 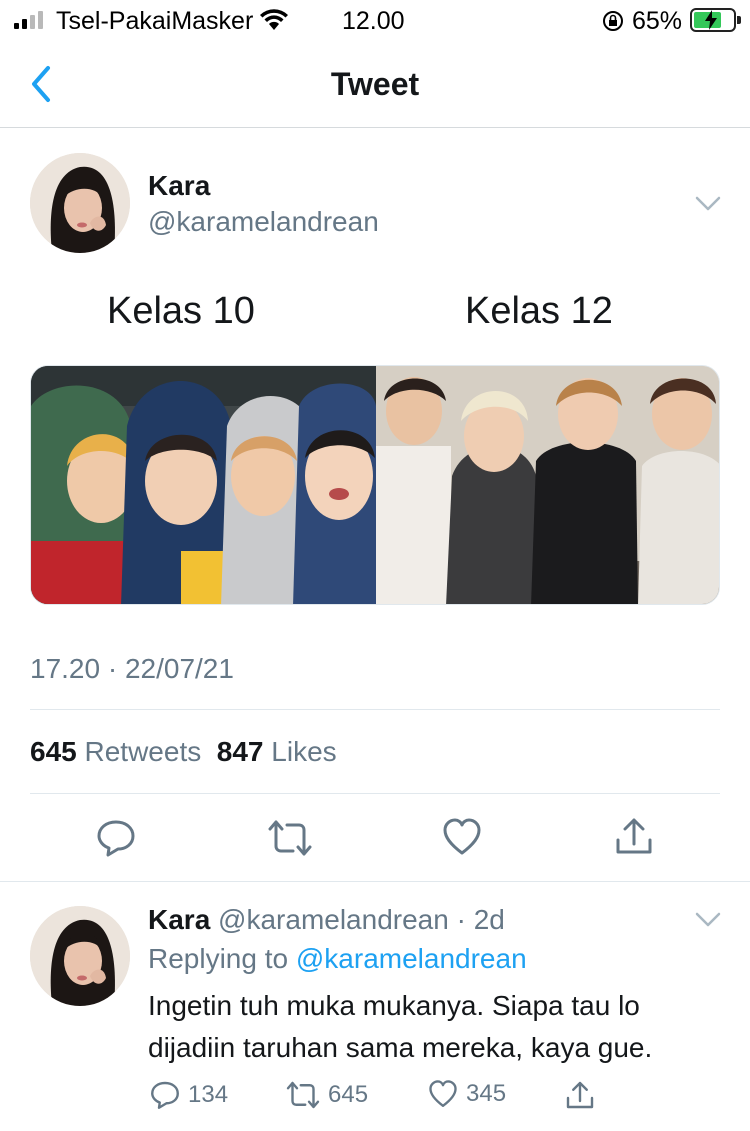 I want to click on avatar, so click(x=80, y=203).